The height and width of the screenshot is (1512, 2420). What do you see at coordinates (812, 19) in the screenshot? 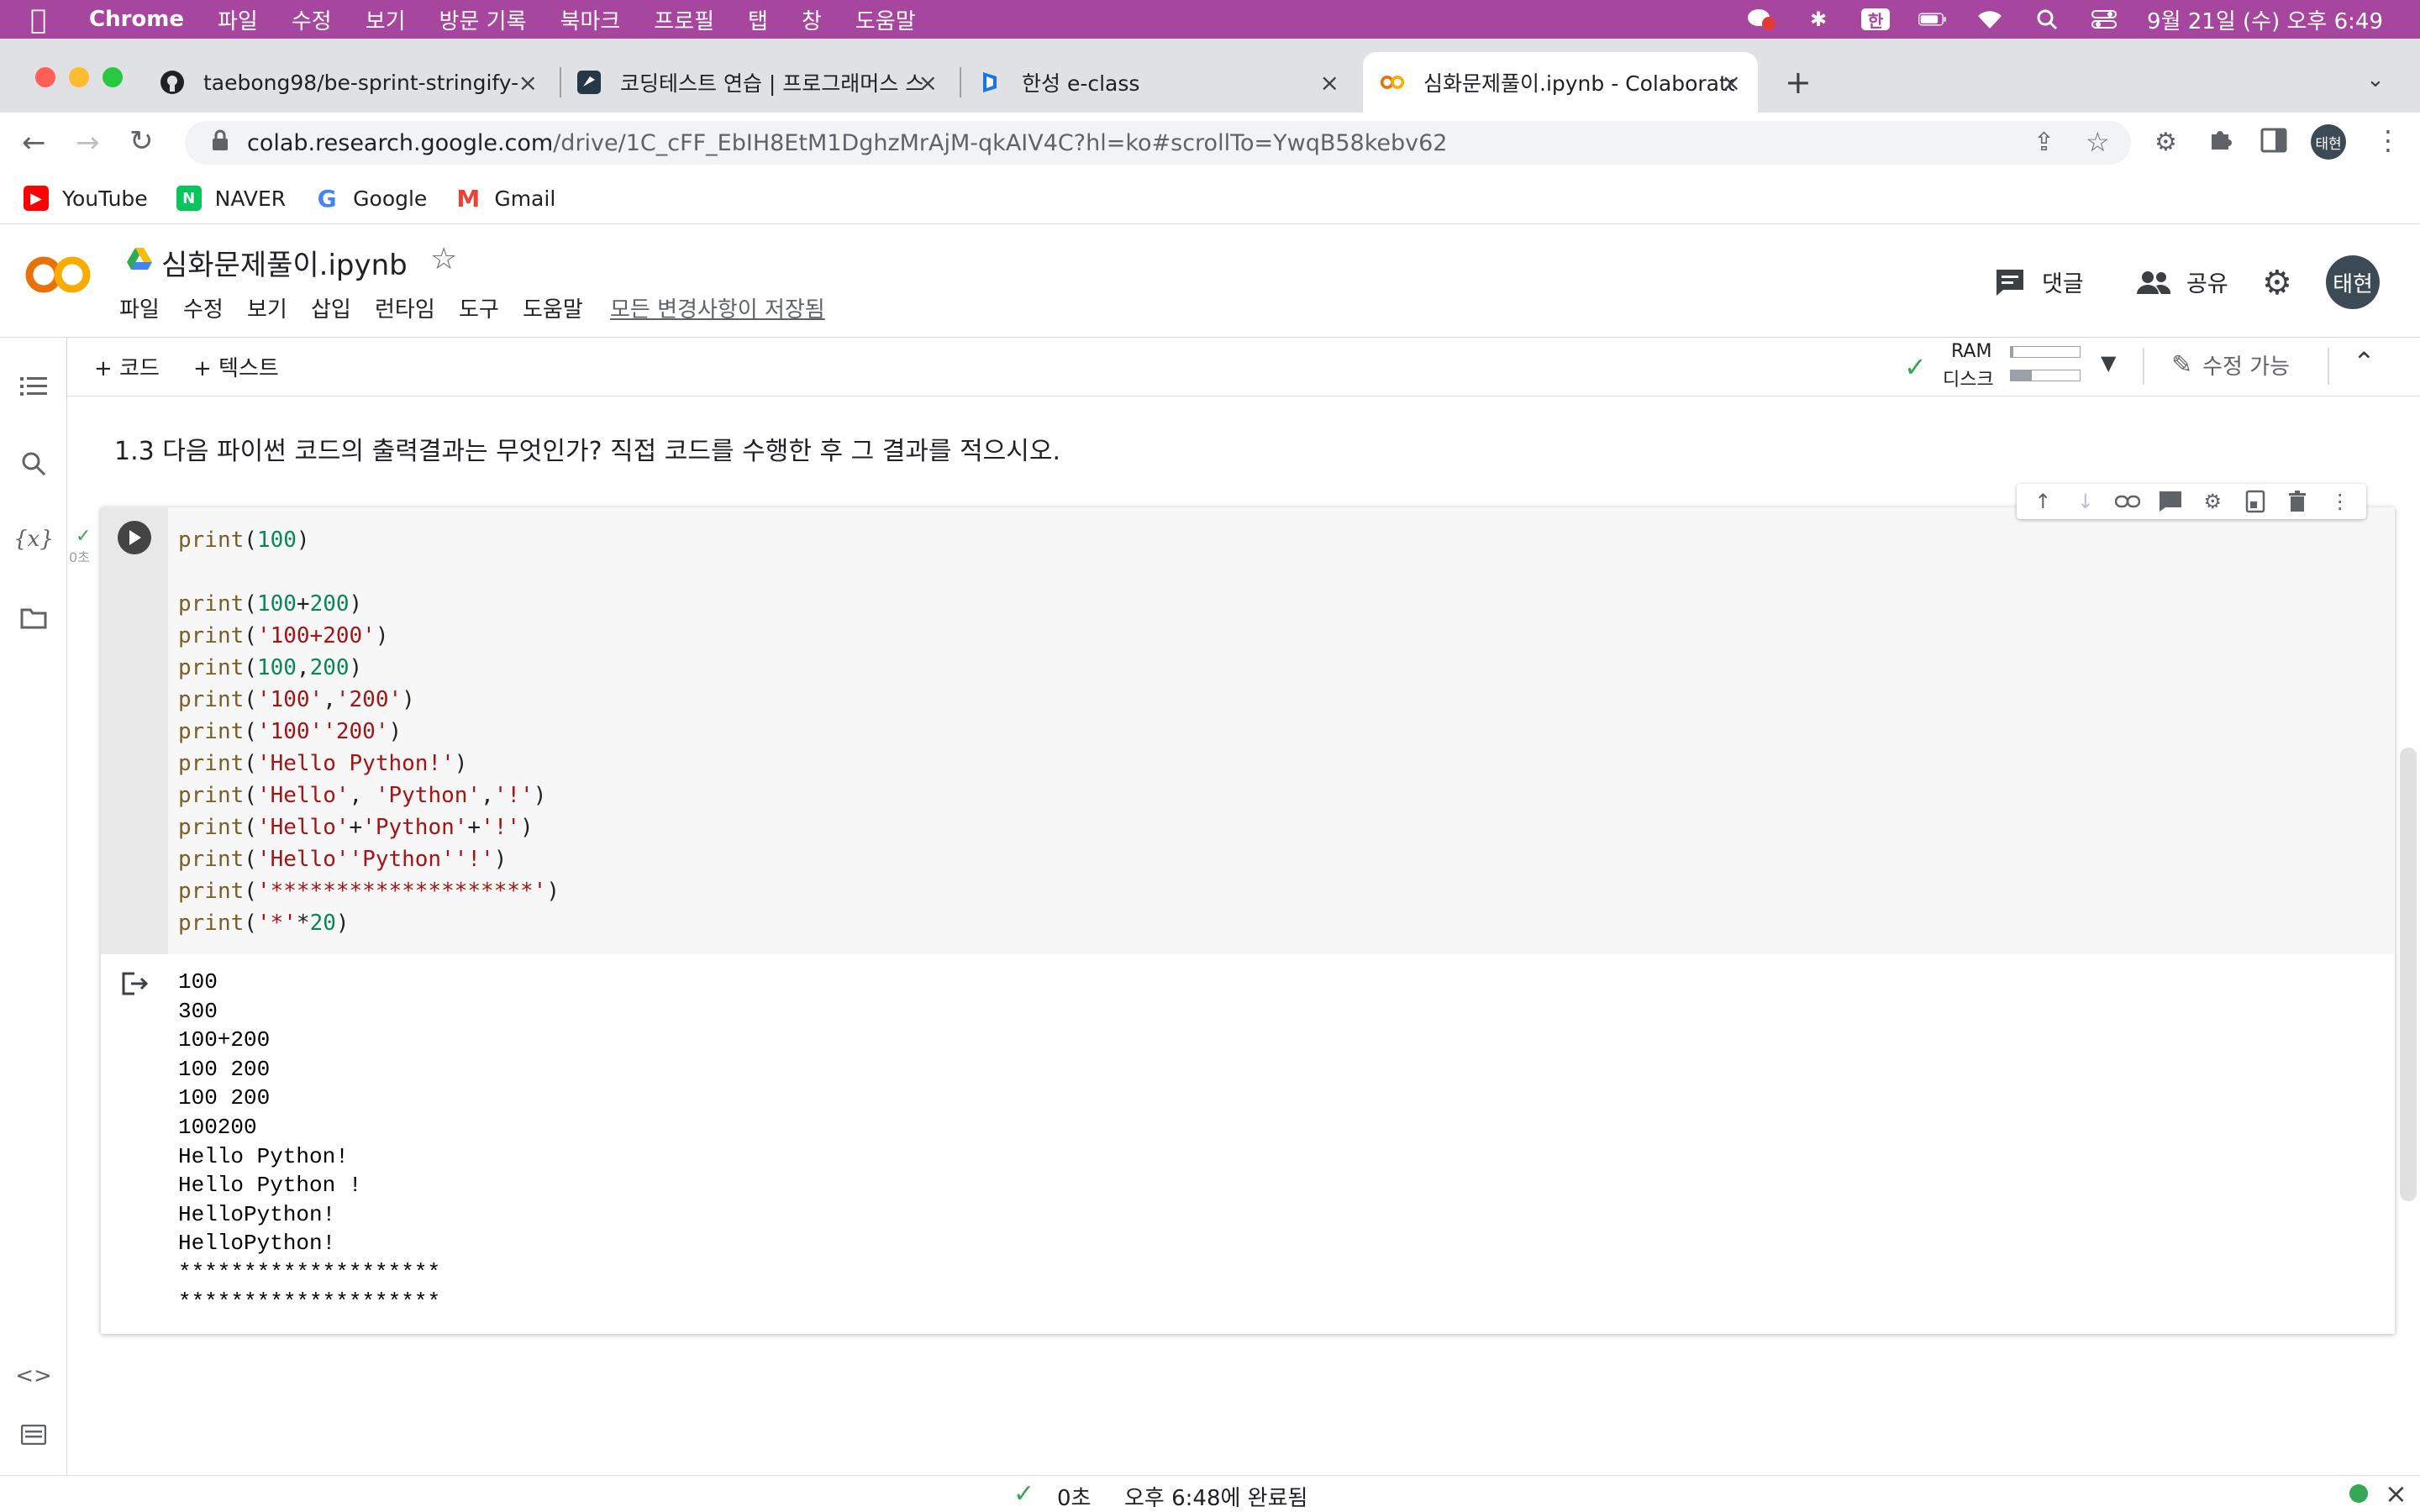
I see `menubar-item-window: 창` at bounding box center [812, 19].